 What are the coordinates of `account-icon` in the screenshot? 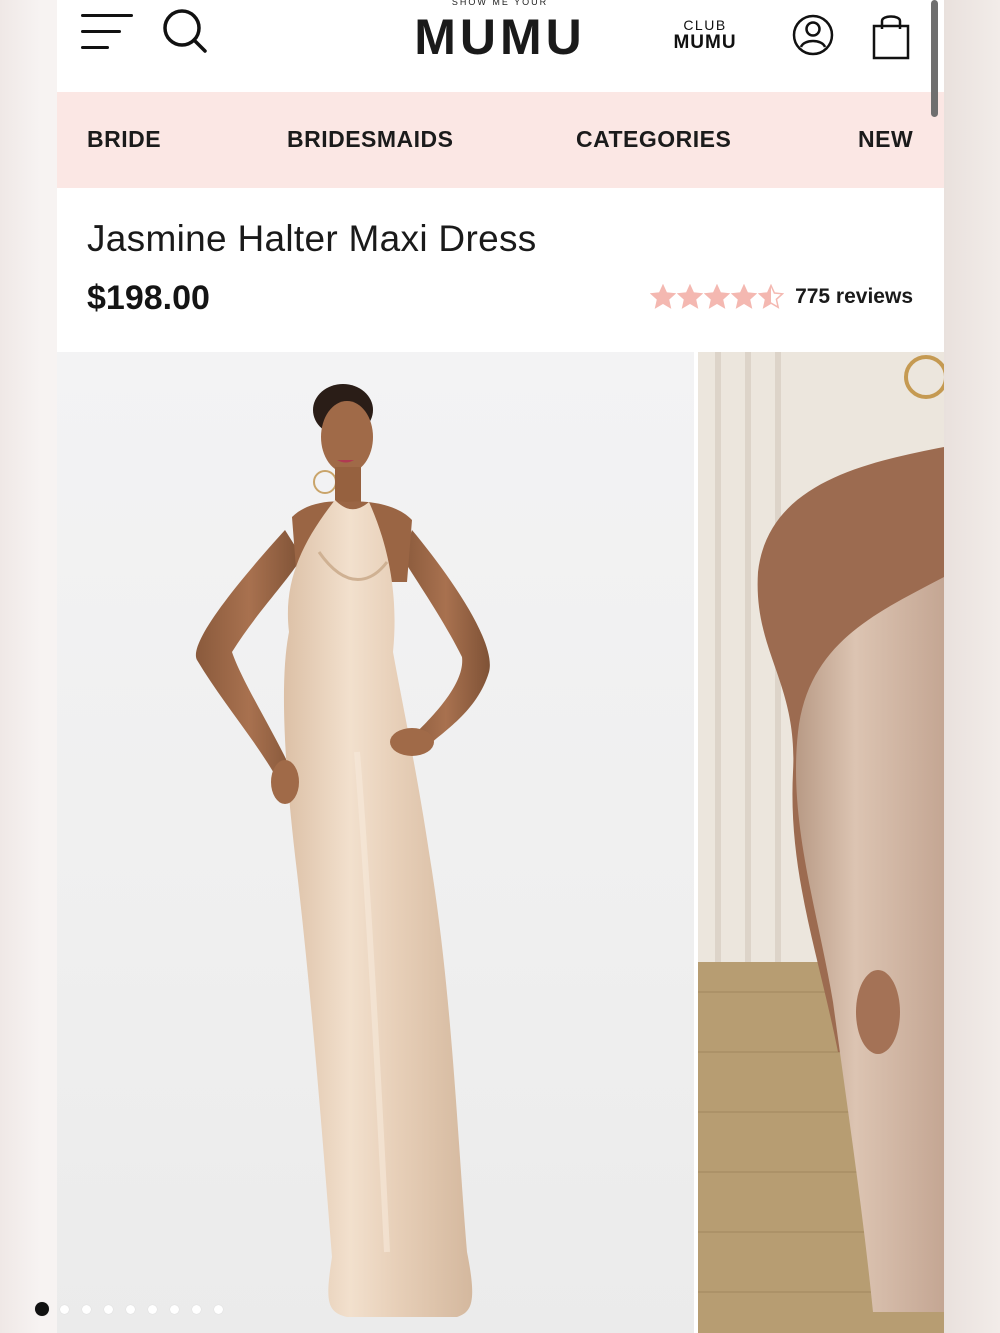 It's located at (813, 35).